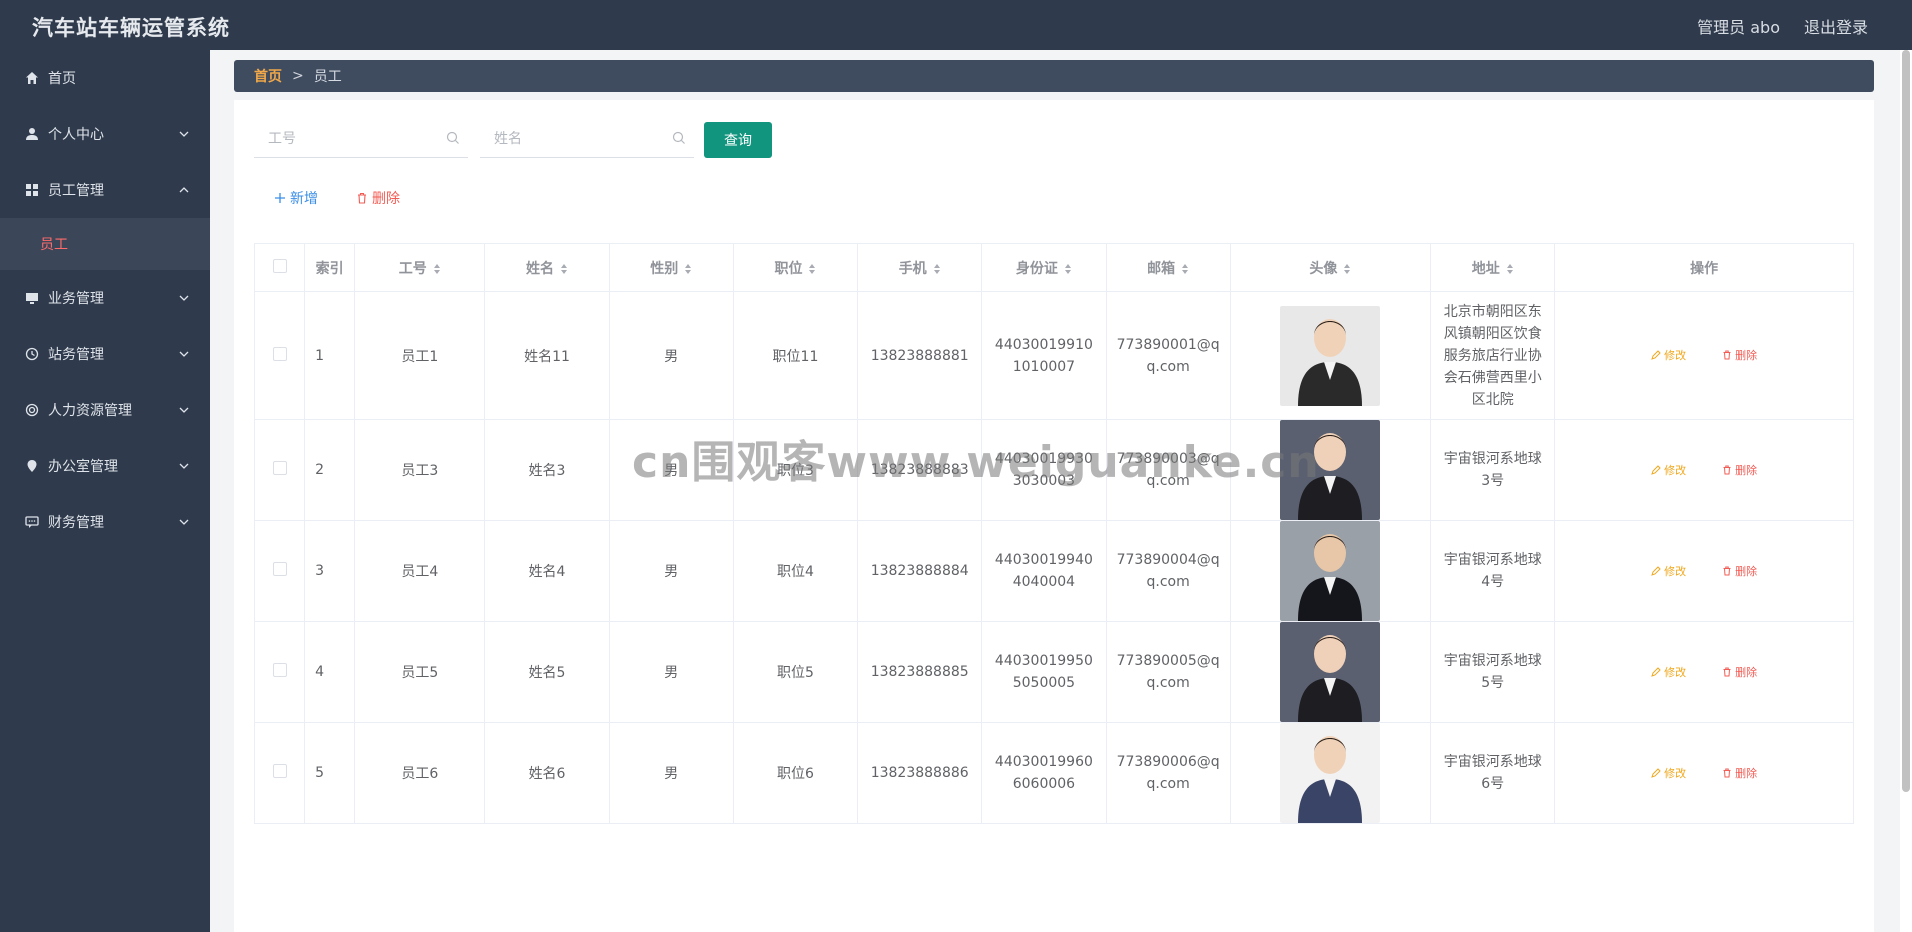 The height and width of the screenshot is (932, 1912). I want to click on sidebar-item-business: 业务管理, so click(105, 298).